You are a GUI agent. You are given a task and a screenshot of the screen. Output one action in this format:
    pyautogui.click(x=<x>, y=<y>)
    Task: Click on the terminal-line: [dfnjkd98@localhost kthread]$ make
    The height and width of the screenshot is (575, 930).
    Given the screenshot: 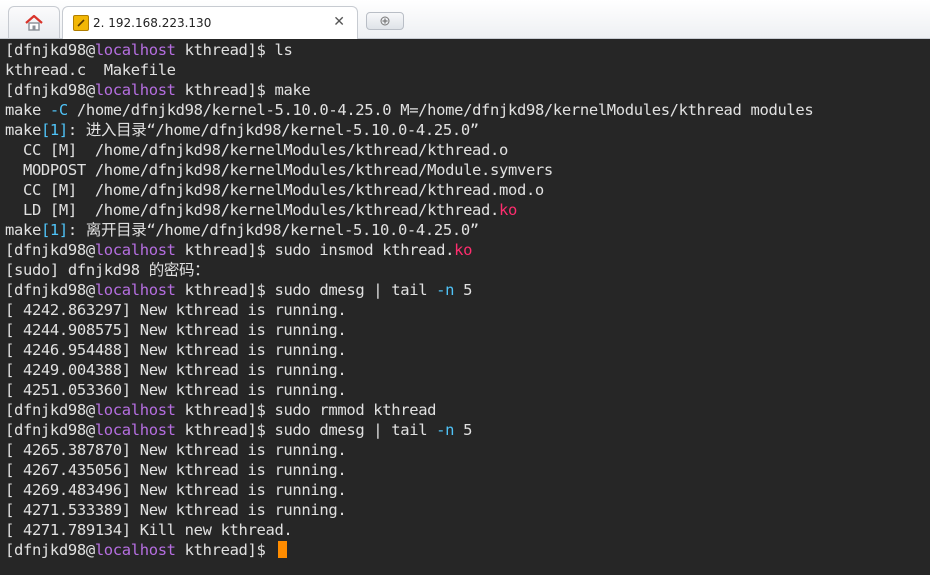 What is the action you would take?
    pyautogui.click(x=158, y=90)
    